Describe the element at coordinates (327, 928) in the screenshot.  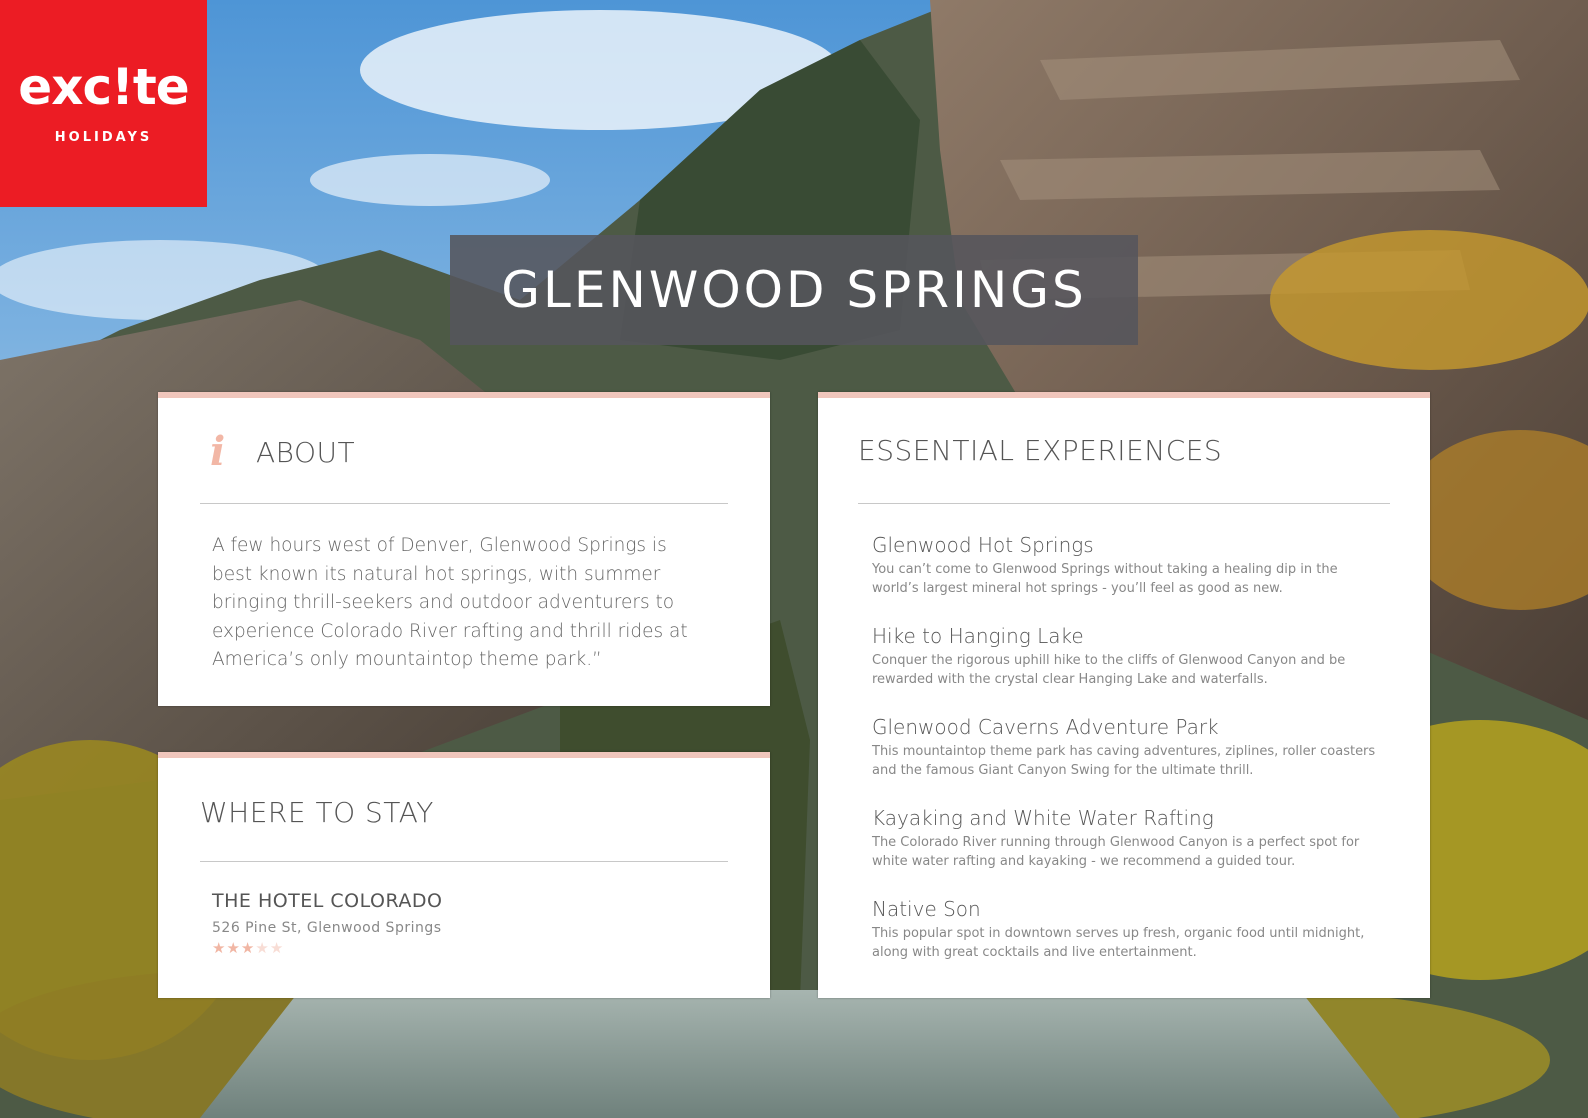
I see `hotel-address: 526 Pine St, Glenwood Springs` at that location.